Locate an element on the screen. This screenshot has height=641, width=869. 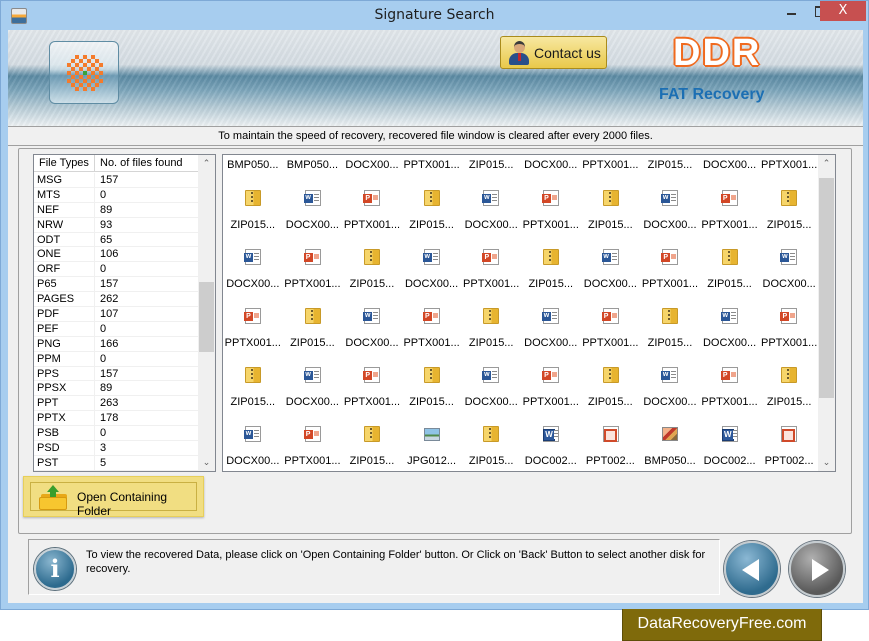
table-row: PSD 3 is located at coordinates (117, 448).